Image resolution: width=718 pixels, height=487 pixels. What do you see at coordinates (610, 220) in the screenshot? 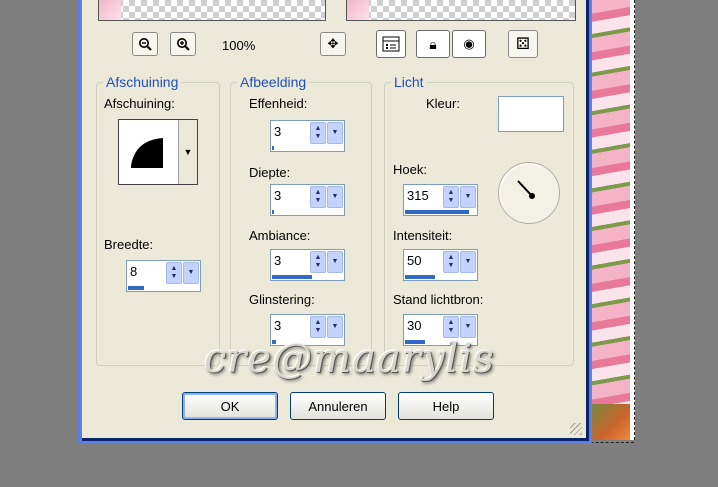
I see `background-image-canvas` at bounding box center [610, 220].